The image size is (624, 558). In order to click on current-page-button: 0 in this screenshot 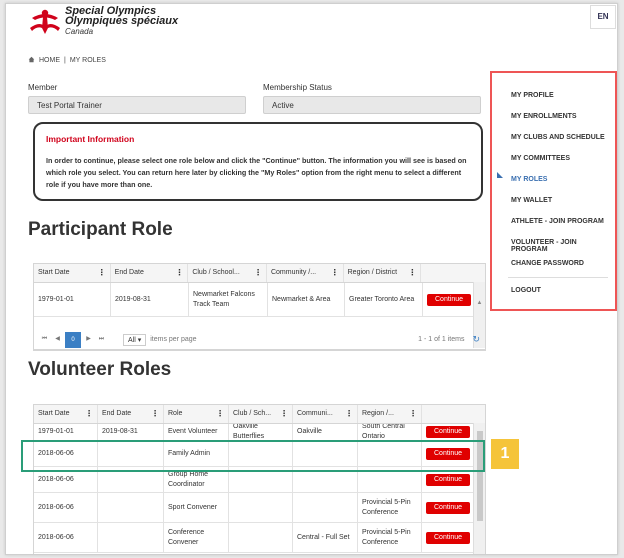, I will do `click(73, 339)`.